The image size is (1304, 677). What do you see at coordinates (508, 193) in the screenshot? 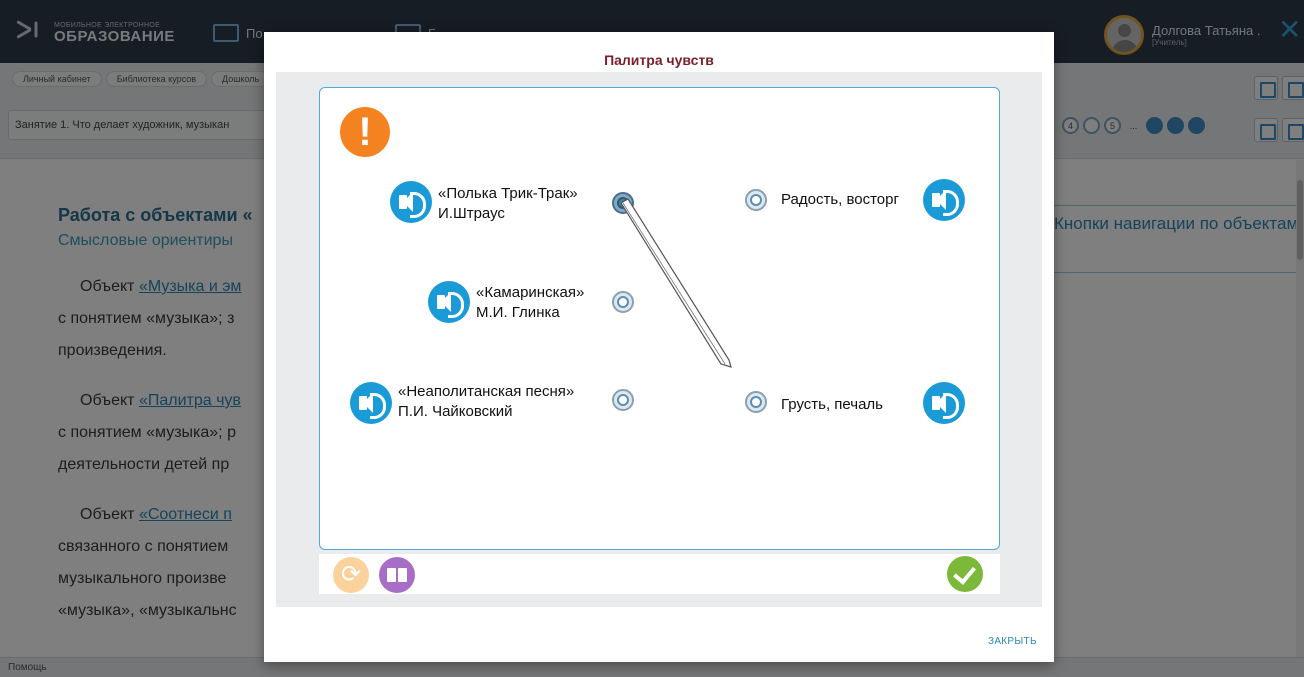
I see `left-item-title: «Полька Трик-Трак»` at bounding box center [508, 193].